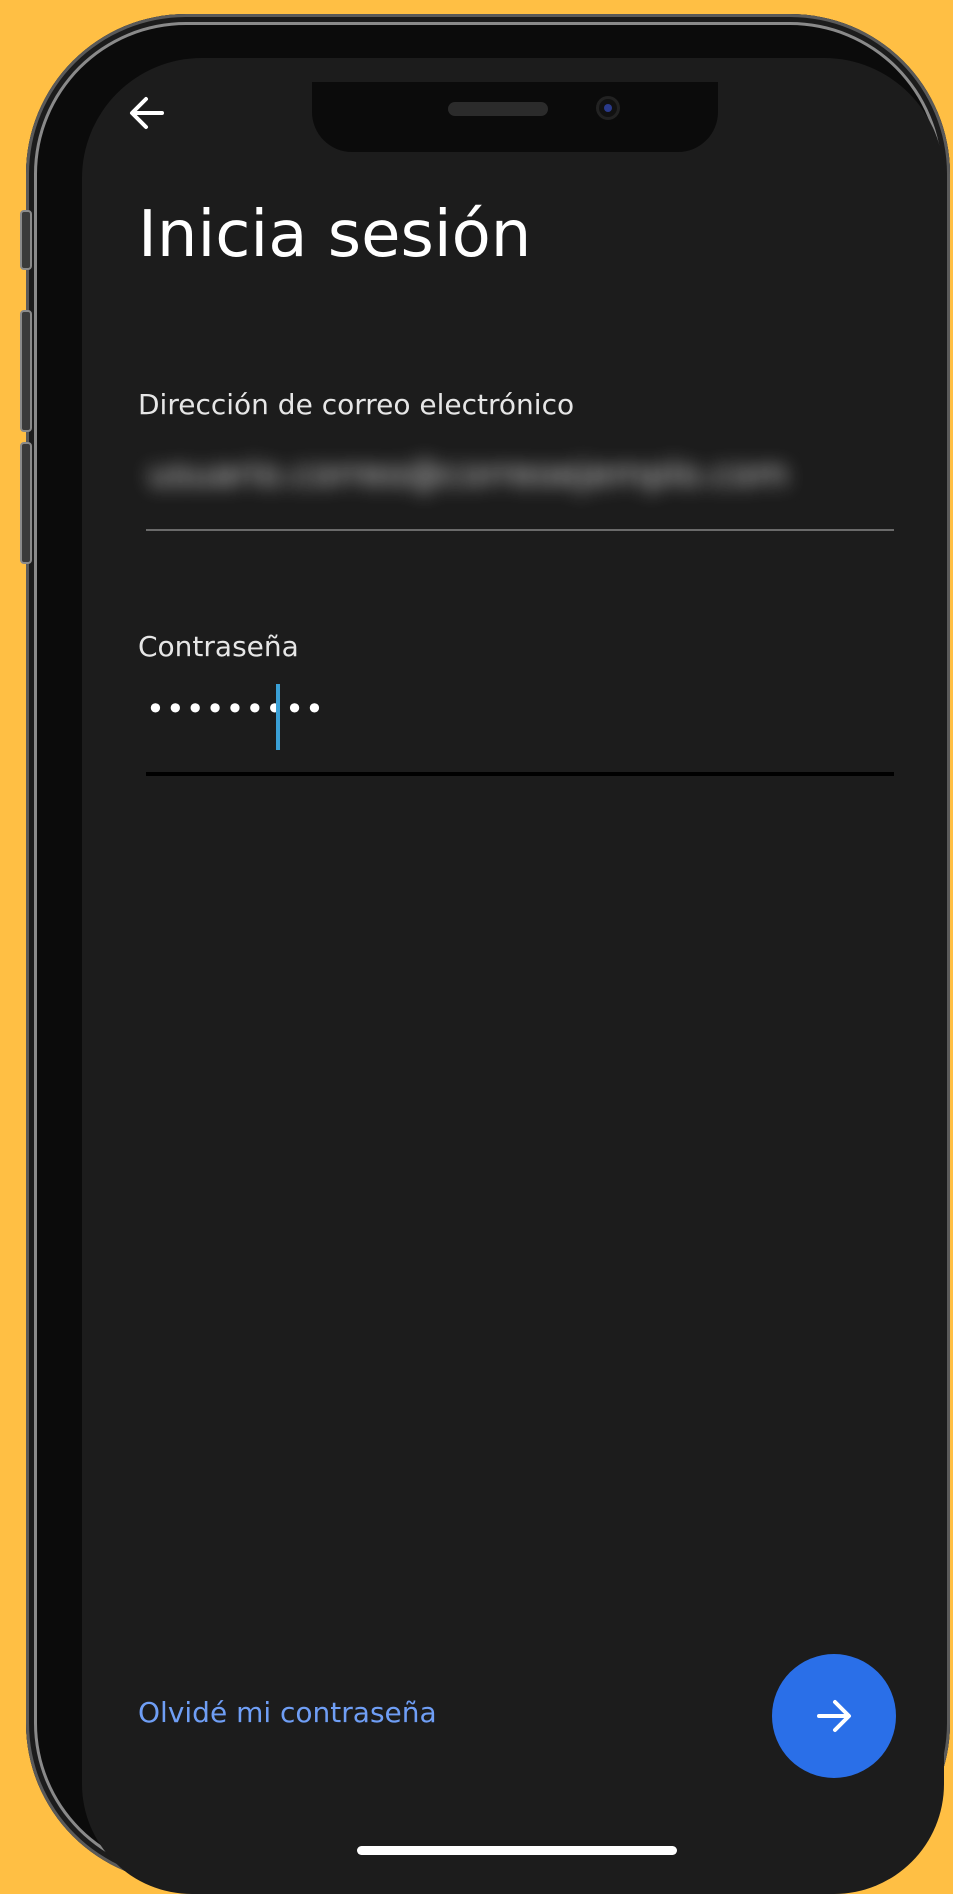 The width and height of the screenshot is (953, 1894). Describe the element at coordinates (26, 371) in the screenshot. I see `volume-up-button` at that location.